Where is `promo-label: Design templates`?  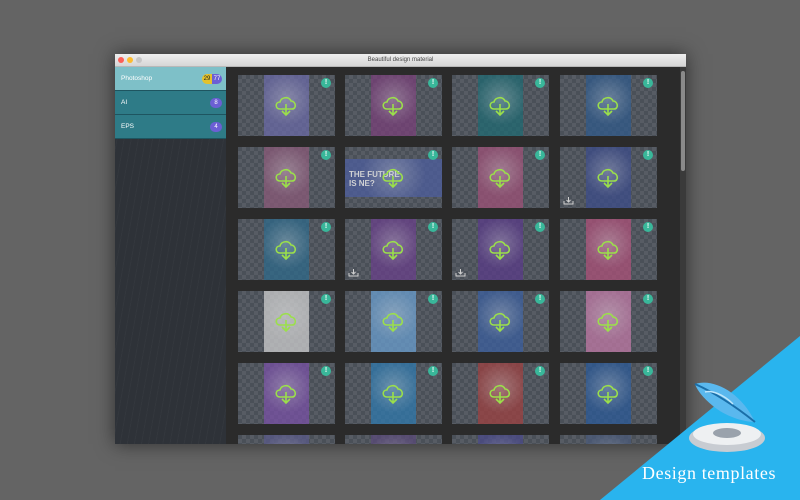
promo-label: Design templates is located at coordinates (709, 473).